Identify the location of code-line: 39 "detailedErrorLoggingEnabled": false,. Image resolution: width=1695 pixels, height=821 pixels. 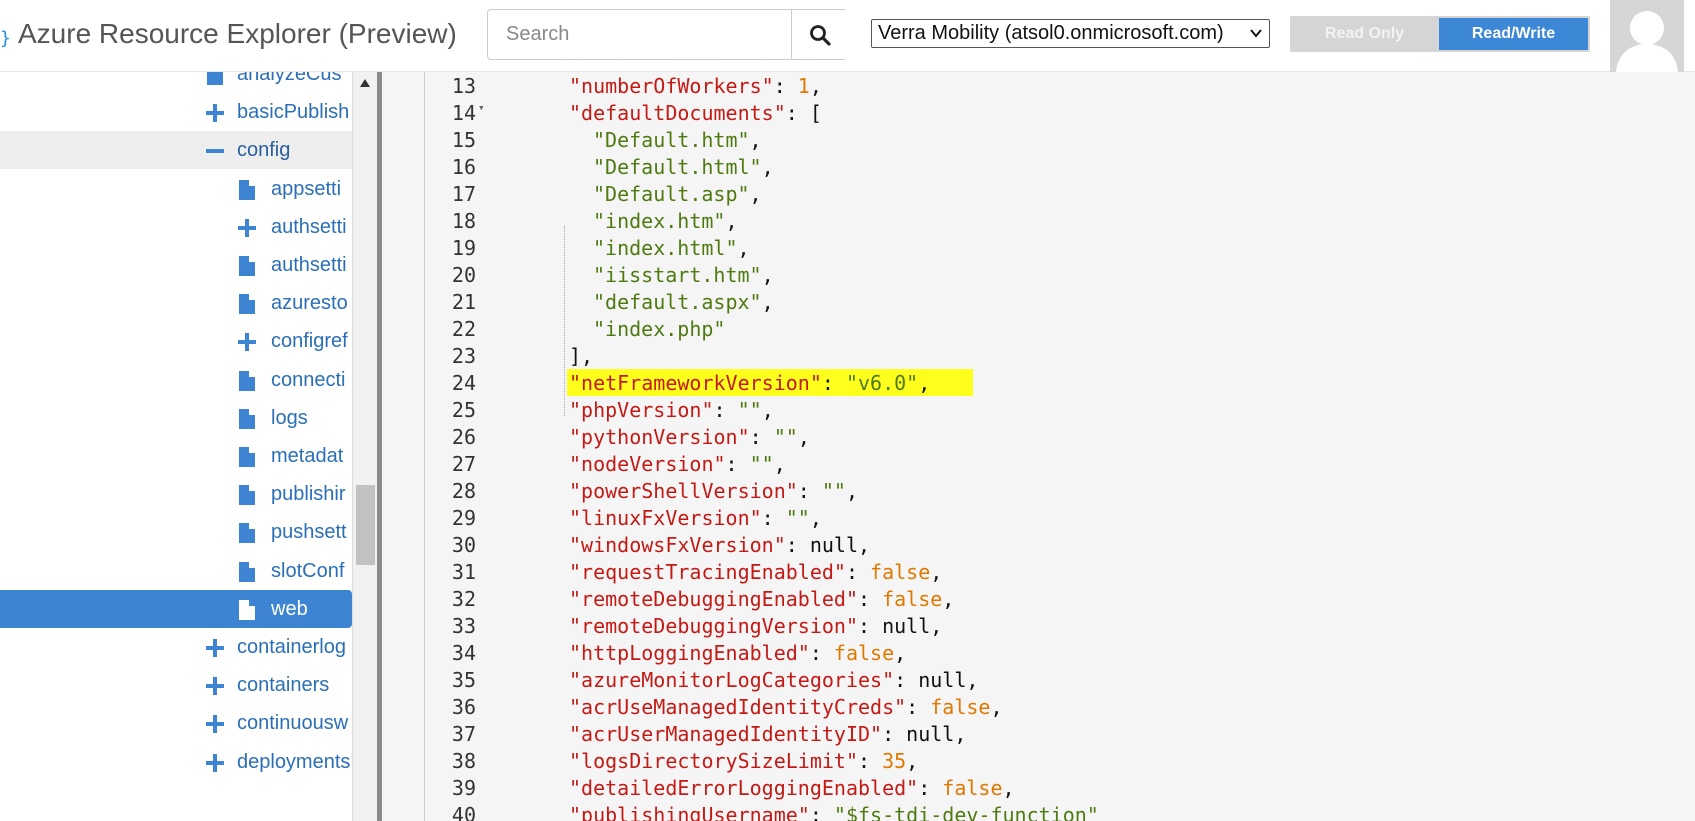
(1038, 787).